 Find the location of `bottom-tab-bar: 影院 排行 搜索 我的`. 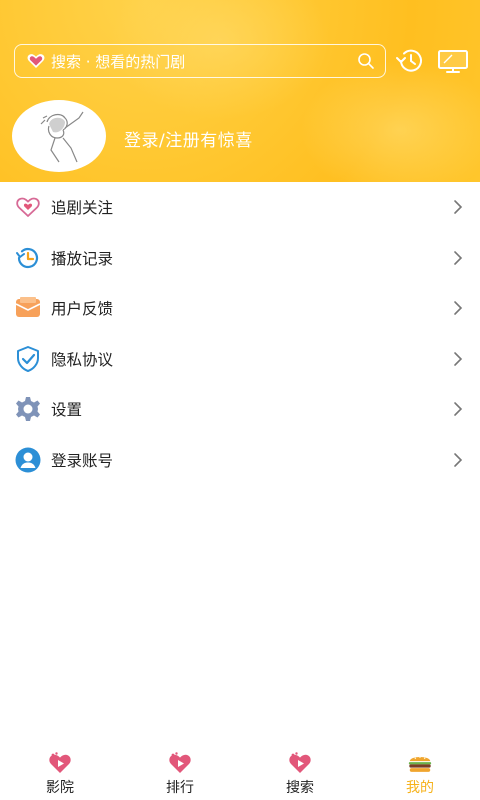

bottom-tab-bar: 影院 排行 搜索 我的 is located at coordinates (240, 774).